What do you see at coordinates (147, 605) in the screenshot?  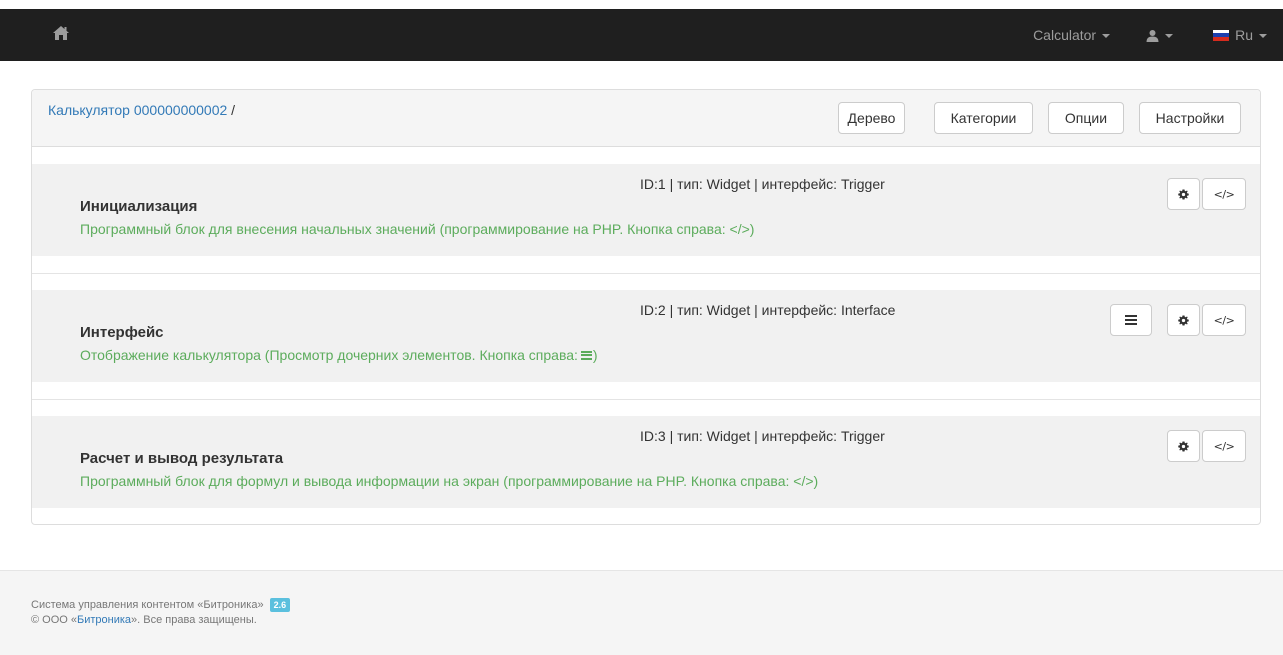 I see `footer-cms-name: Система управления контентом «Битроника»` at bounding box center [147, 605].